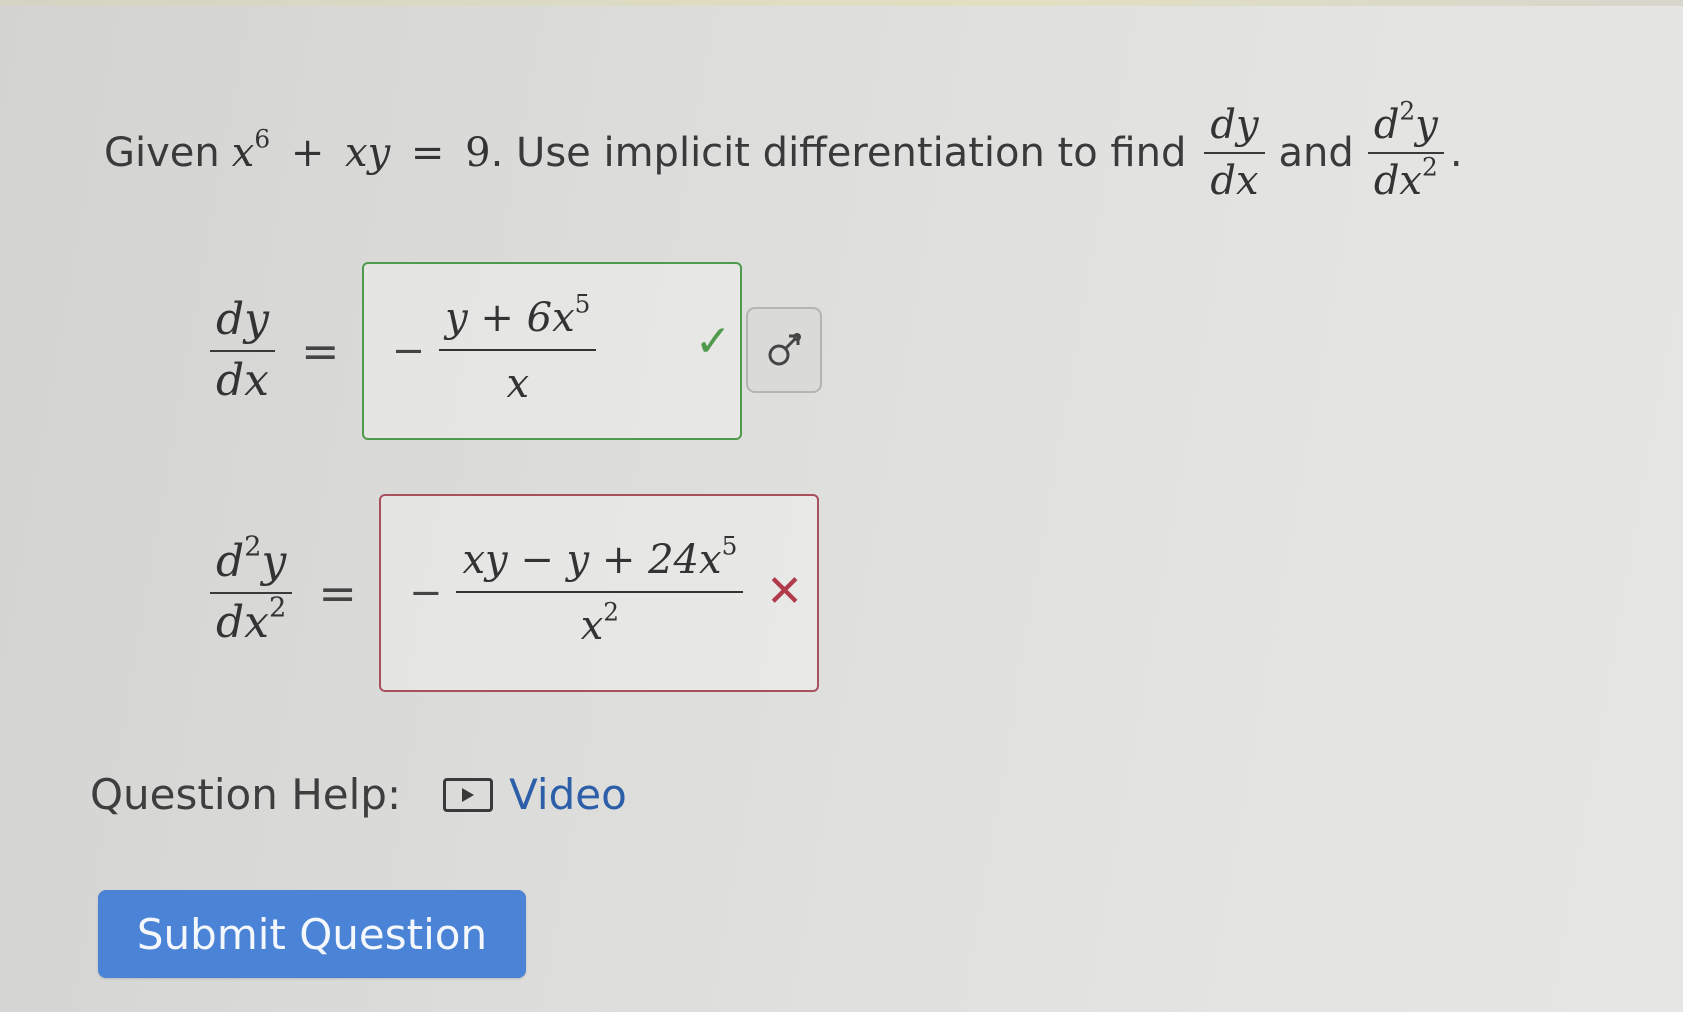  I want to click on second-derivative-answer-value: − xy − y + 24x5 x2, so click(576, 591).